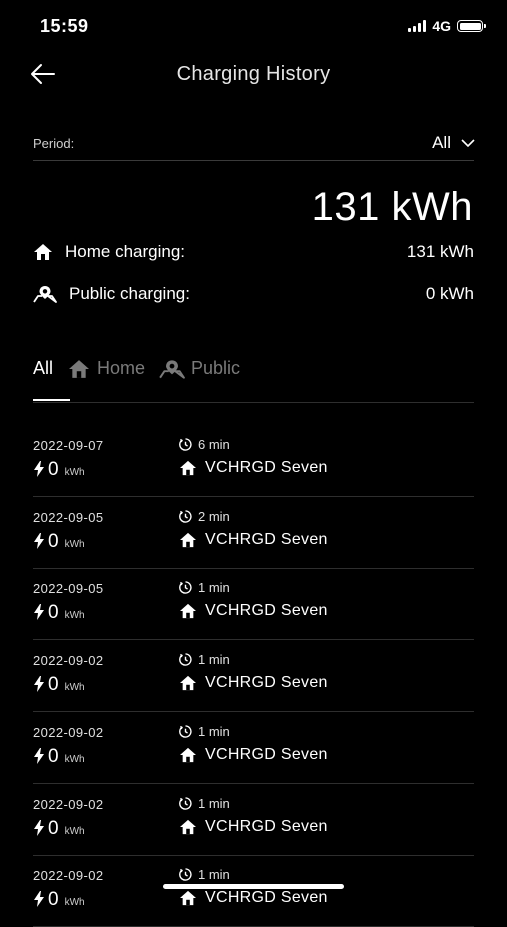 Image resolution: width=507 pixels, height=927 pixels. I want to click on tab-home: Home, so click(106, 368).